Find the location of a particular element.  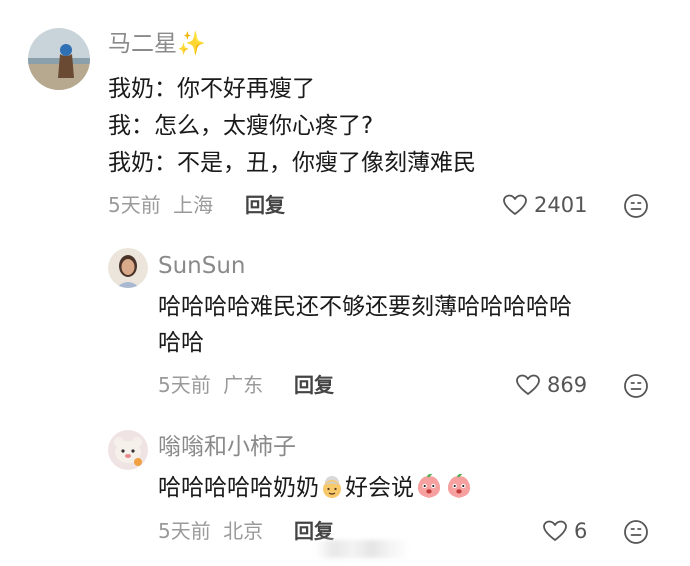

comment-line: 哈哈哈哈哈奶奶 好会说 is located at coordinates (316, 488).